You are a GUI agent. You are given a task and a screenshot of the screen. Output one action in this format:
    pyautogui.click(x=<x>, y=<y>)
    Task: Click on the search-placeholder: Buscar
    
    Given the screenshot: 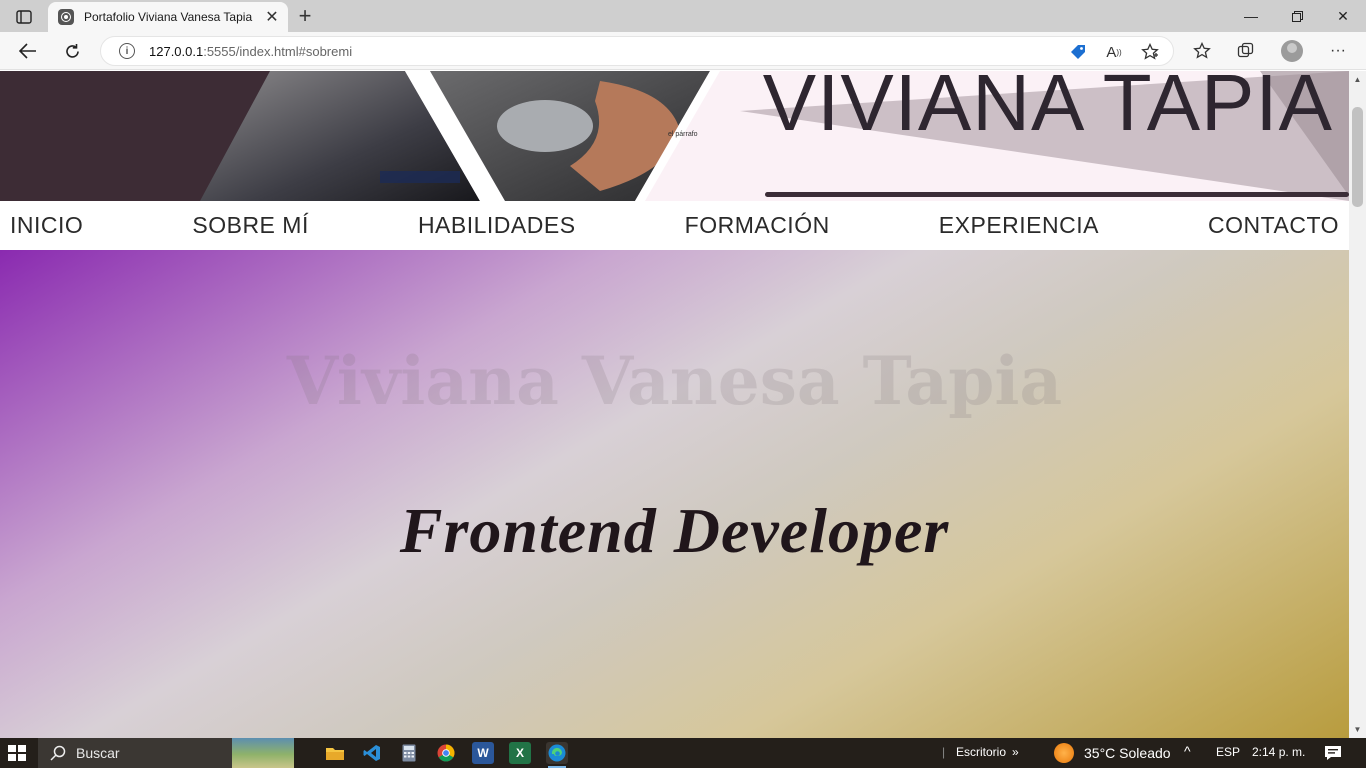 What is the action you would take?
    pyautogui.click(x=98, y=753)
    